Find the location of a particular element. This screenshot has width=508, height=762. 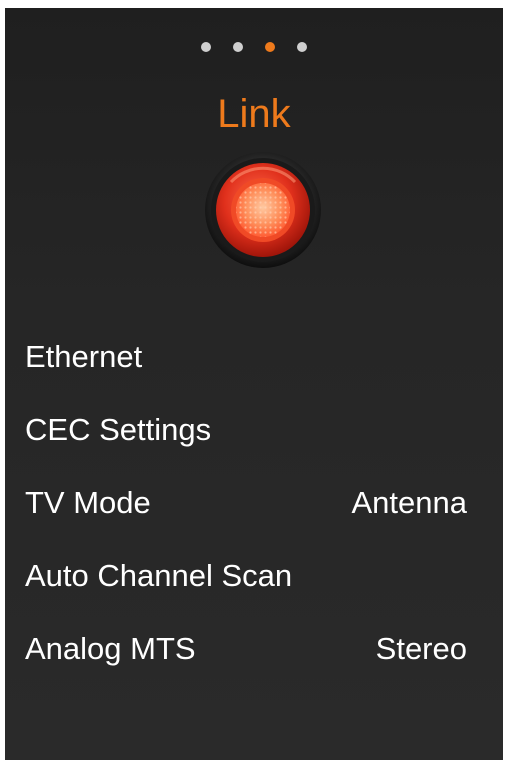

menu-item-label: Auto Channel Scan is located at coordinates (159, 575).